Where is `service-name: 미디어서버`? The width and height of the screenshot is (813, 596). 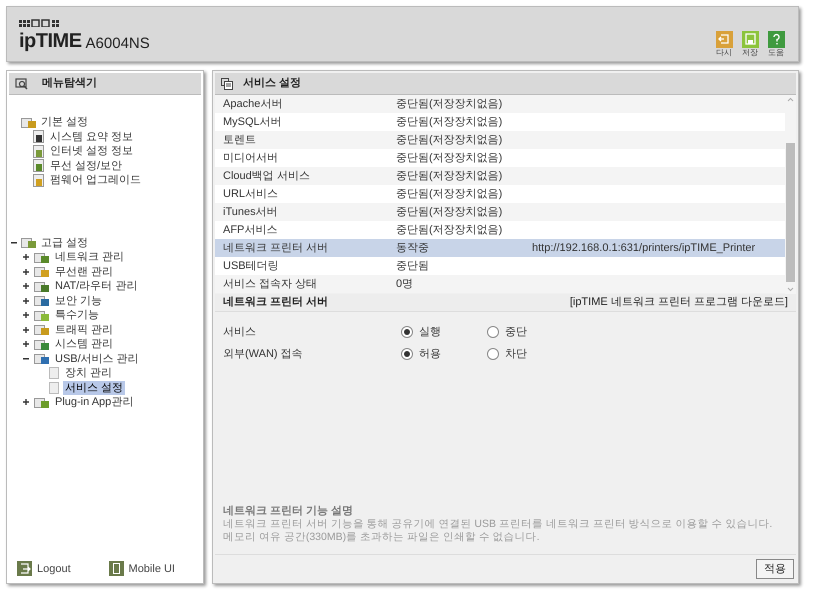 service-name: 미디어서버 is located at coordinates (250, 158).